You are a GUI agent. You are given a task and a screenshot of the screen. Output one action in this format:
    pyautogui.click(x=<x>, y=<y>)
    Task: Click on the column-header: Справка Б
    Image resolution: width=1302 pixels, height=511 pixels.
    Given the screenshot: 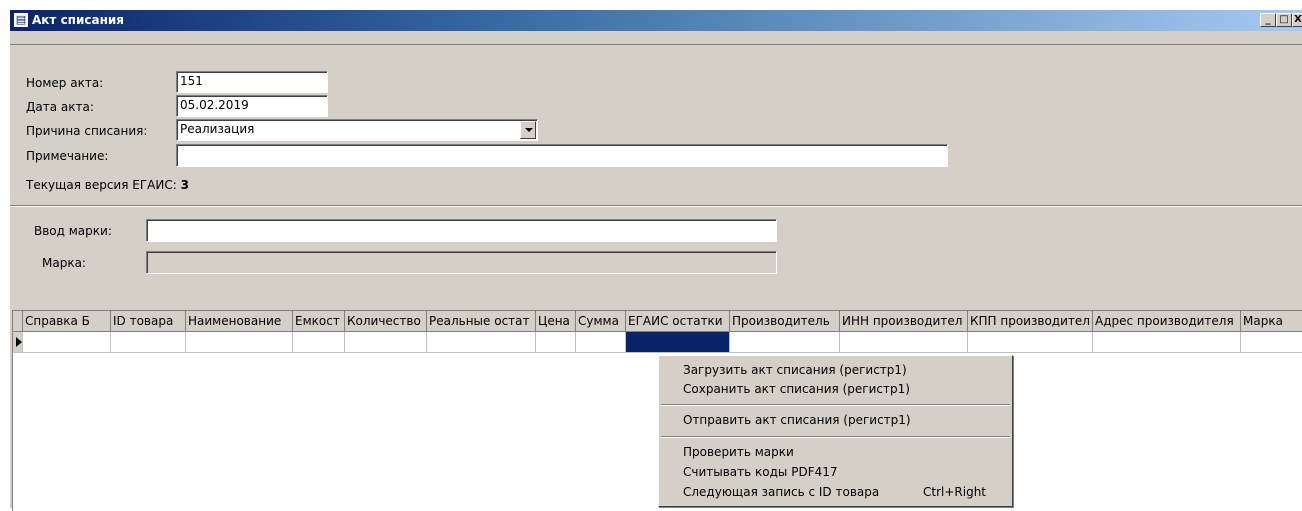 What is the action you would take?
    pyautogui.click(x=67, y=321)
    